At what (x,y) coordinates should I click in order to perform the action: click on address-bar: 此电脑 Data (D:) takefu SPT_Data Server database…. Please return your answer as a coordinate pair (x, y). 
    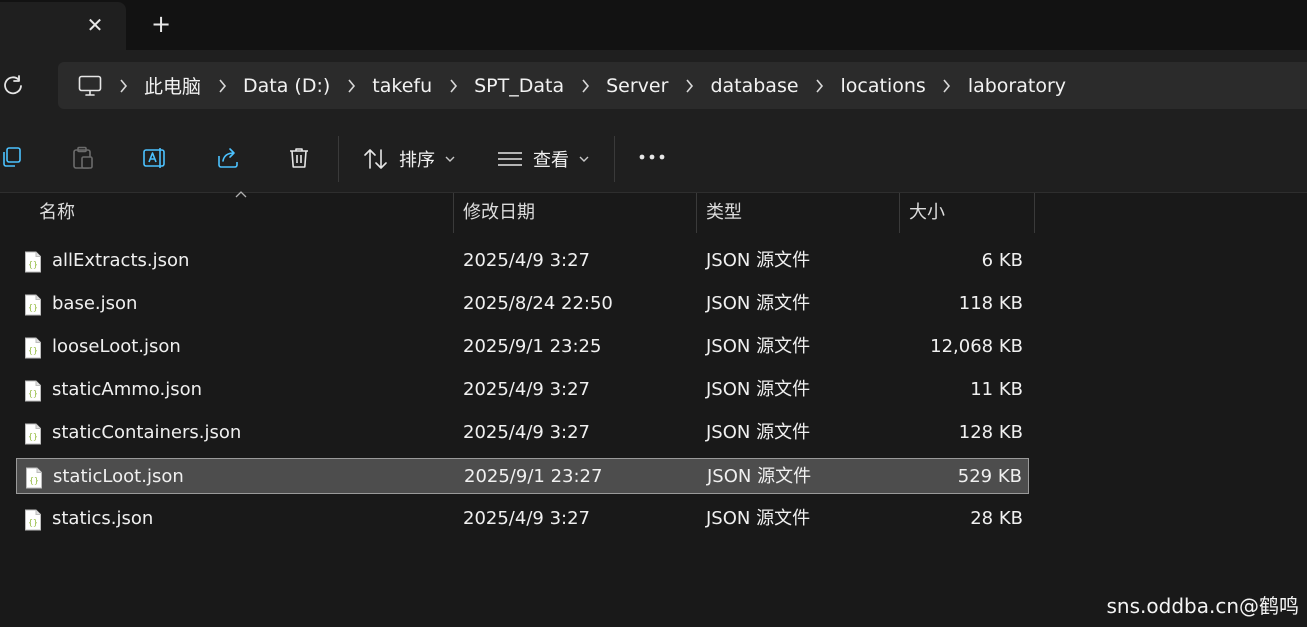
    Looking at the image, I should click on (682, 85).